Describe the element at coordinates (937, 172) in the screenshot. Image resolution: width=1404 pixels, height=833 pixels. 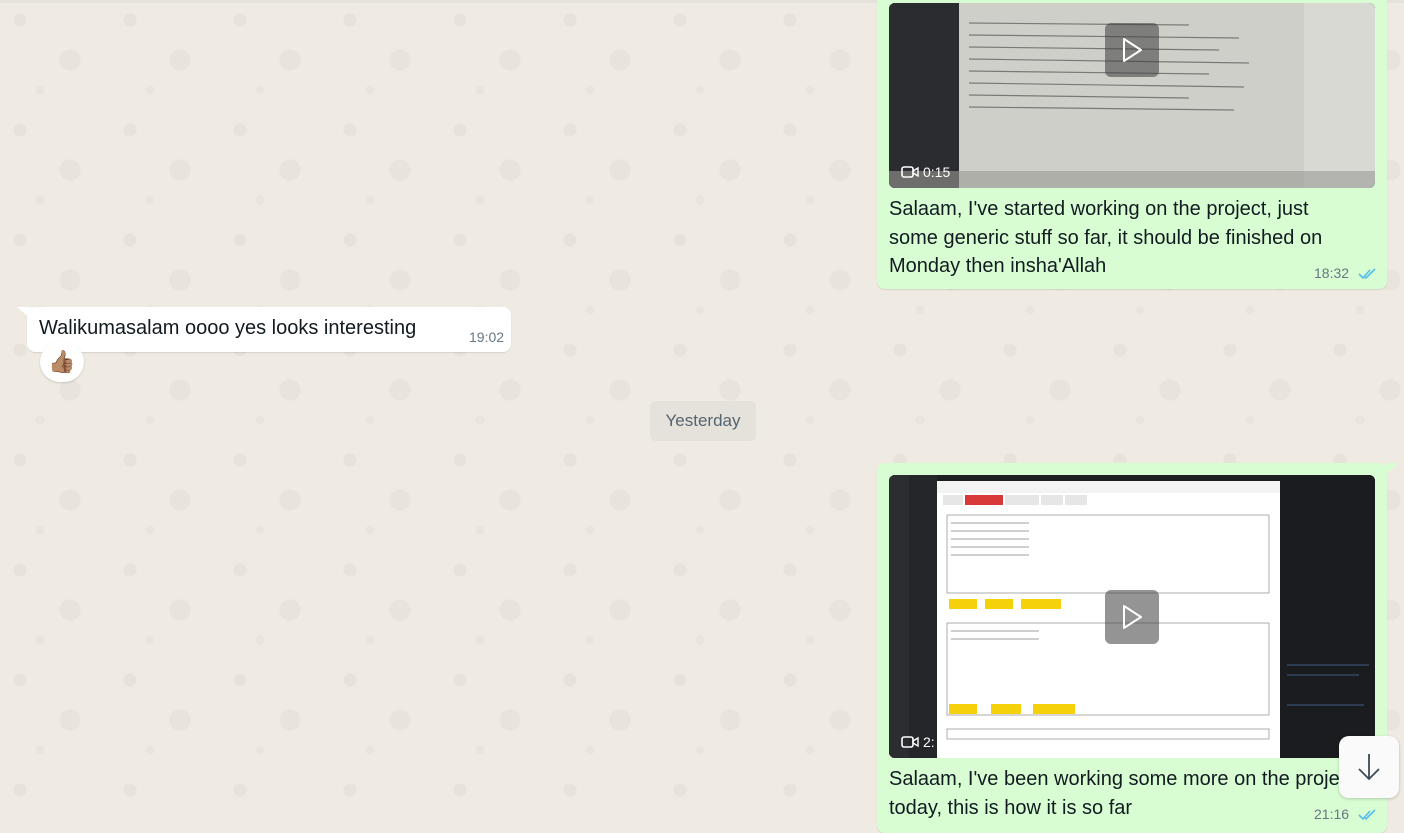
I see `duration-text: 0:15` at that location.